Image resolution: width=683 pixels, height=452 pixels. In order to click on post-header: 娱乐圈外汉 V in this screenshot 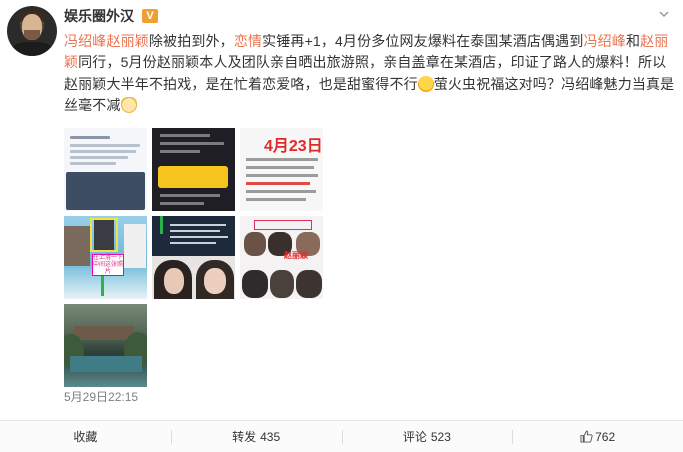, I will do `click(111, 16)`.